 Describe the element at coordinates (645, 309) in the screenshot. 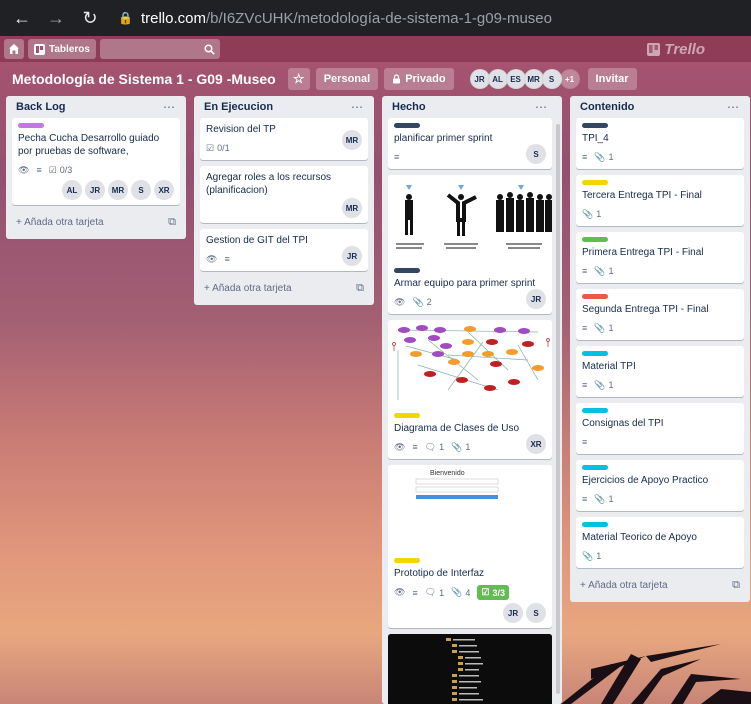

I see `card-title: Segunda Entrega TPI - Final` at that location.